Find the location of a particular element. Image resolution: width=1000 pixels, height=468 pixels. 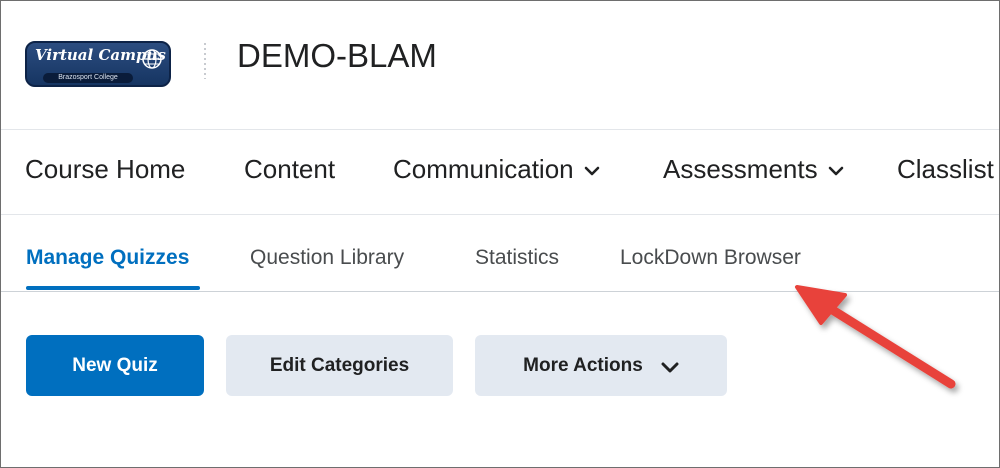

edit-categories-label: Edit Categories is located at coordinates (339, 365).